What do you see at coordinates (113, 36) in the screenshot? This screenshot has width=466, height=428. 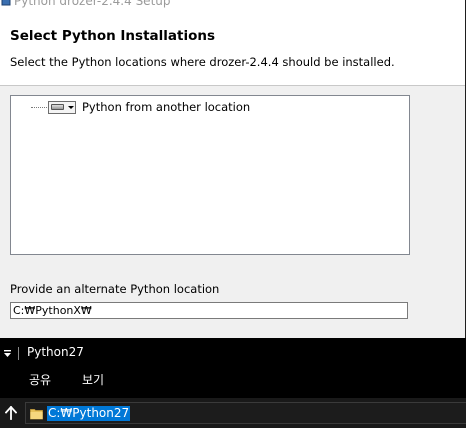 I see `page-title: Select Python Installations` at bounding box center [113, 36].